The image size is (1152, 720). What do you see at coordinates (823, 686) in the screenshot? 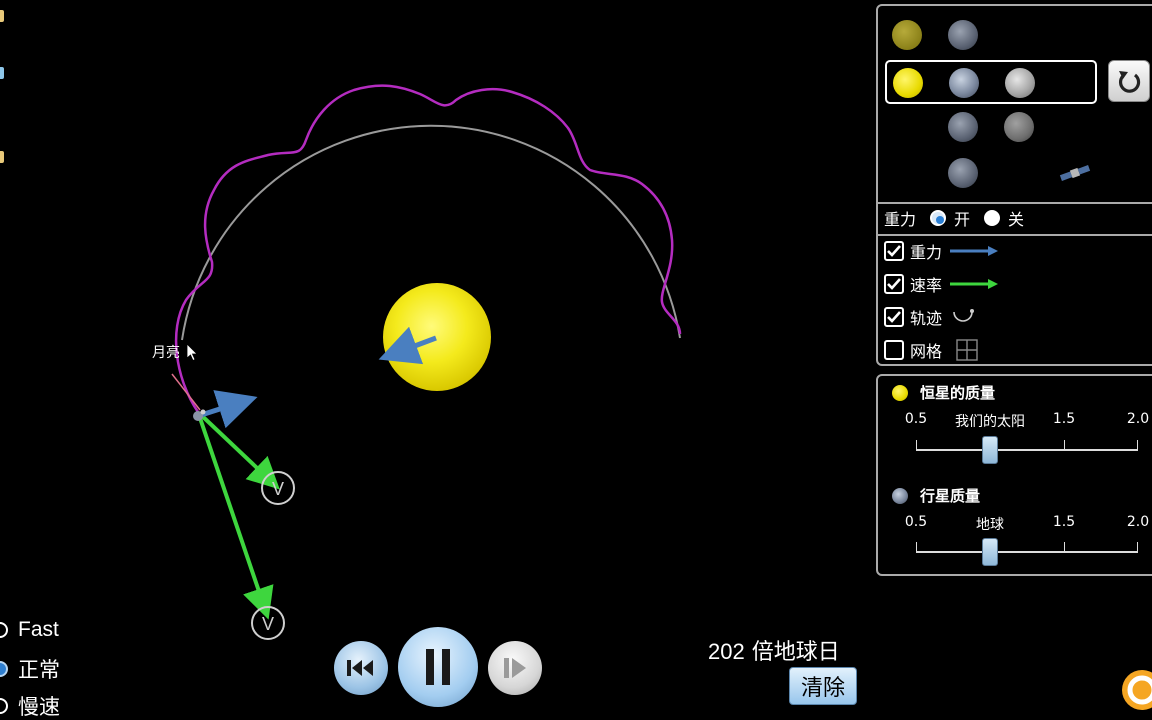
I see `clear-button: 清除` at bounding box center [823, 686].